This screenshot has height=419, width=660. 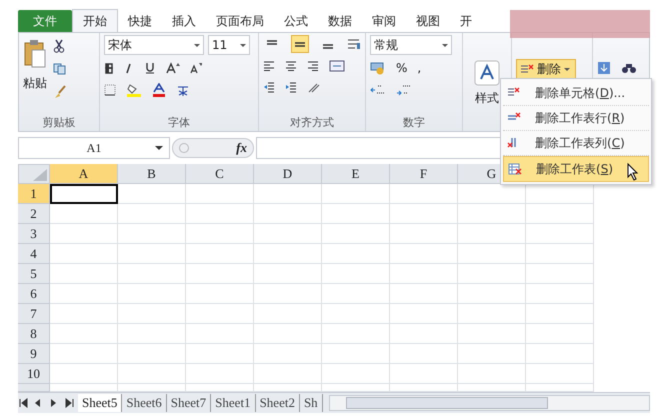 I want to click on ribbon-tab: 视图, so click(x=428, y=21).